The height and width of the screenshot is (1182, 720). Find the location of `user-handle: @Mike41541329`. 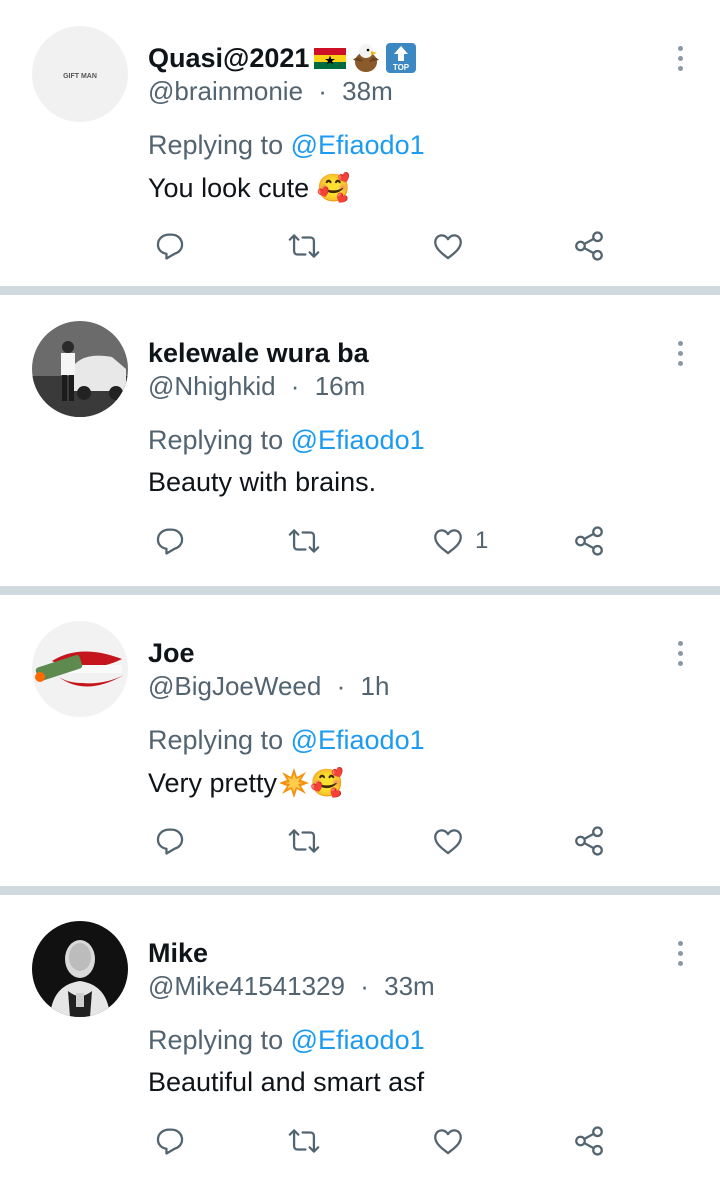

user-handle: @Mike41541329 is located at coordinates (246, 986).